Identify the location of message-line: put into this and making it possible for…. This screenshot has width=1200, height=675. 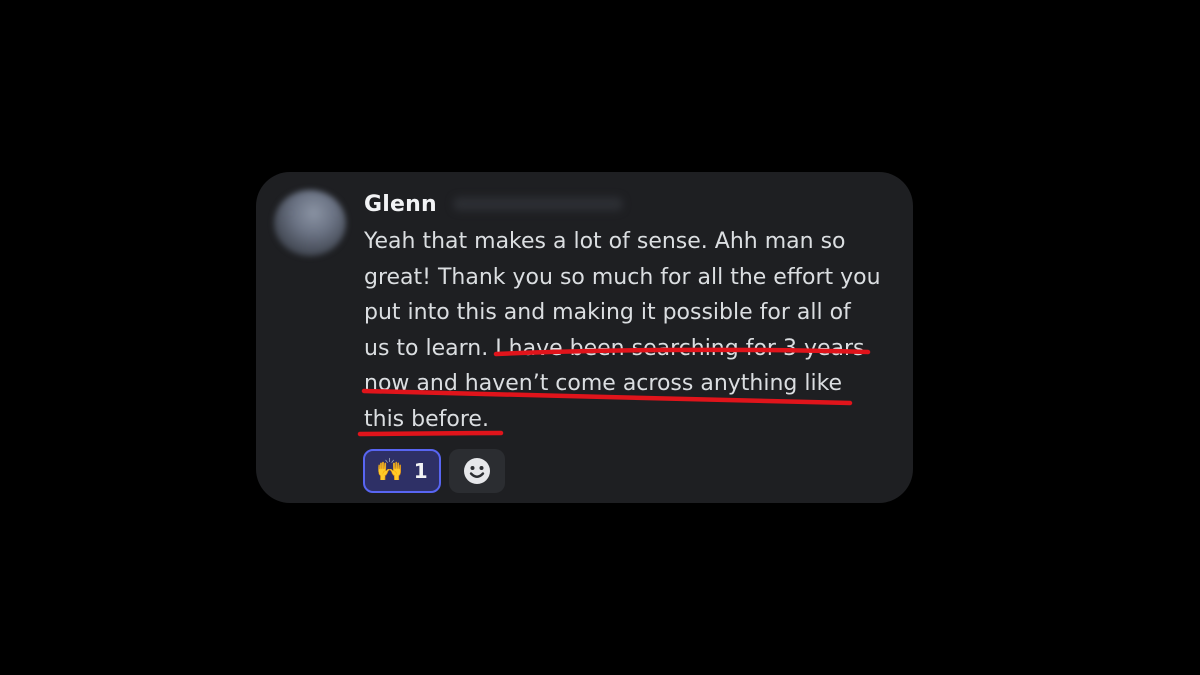
(607, 313).